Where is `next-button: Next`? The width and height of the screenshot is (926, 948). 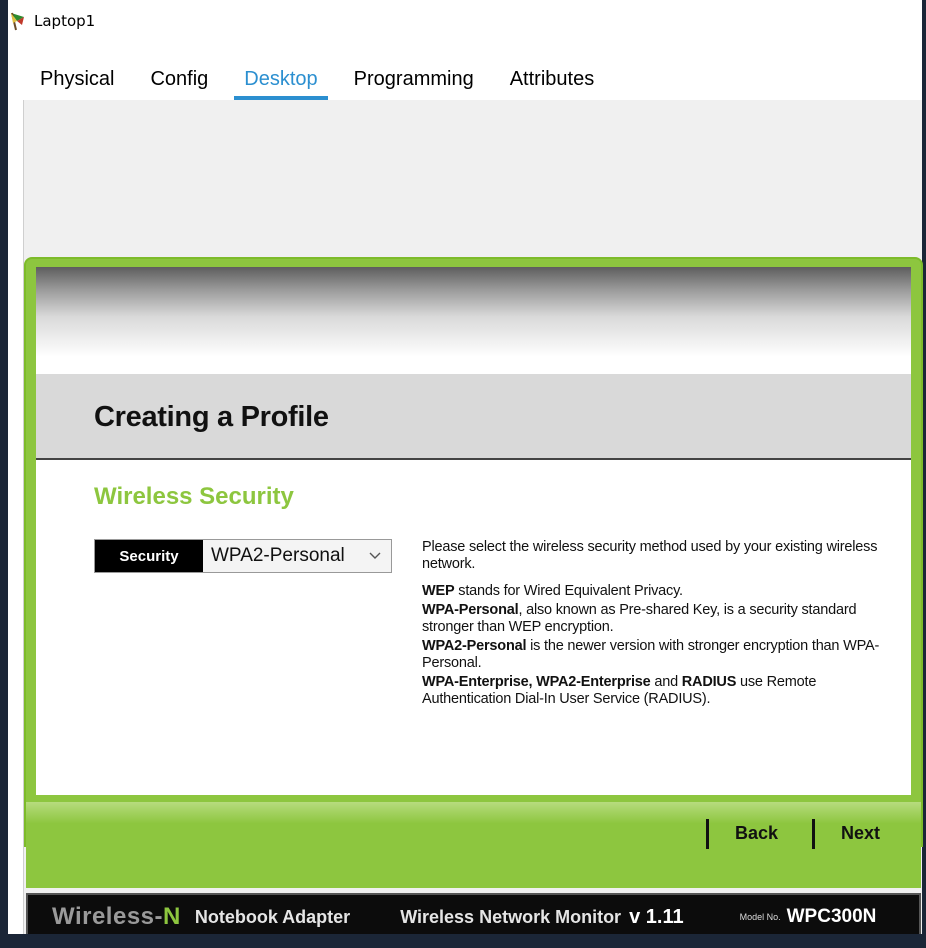 next-button: Next is located at coordinates (860, 833).